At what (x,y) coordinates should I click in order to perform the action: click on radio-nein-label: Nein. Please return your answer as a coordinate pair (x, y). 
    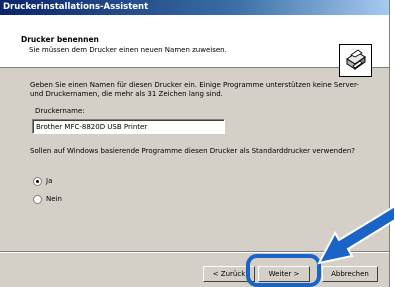
    Looking at the image, I should click on (54, 199).